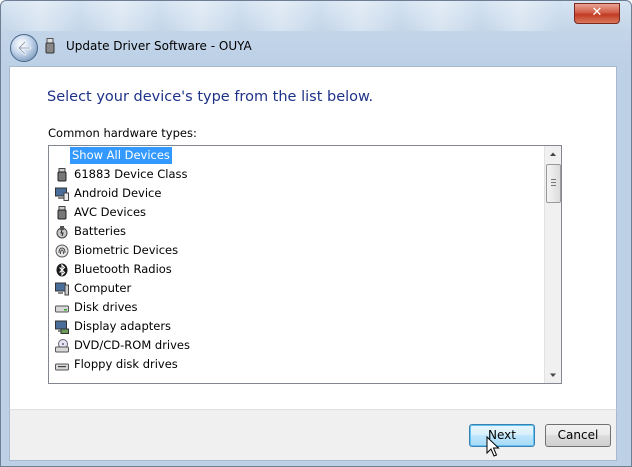 Image resolution: width=632 pixels, height=467 pixels. I want to click on display-adapter-icon, so click(62, 327).